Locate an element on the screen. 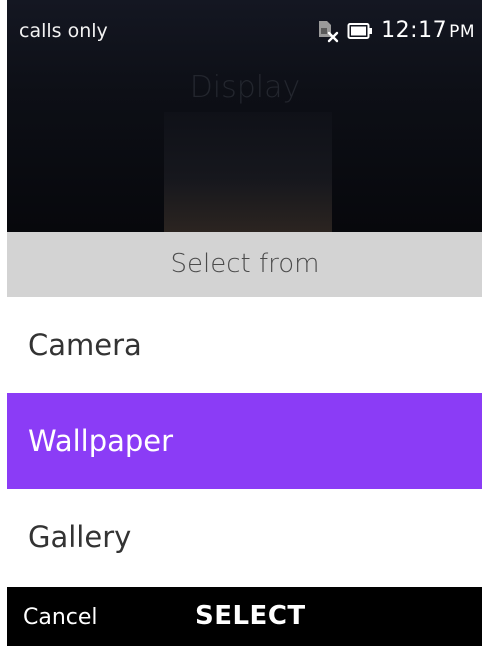  clock: 12:17 PM is located at coordinates (428, 30).